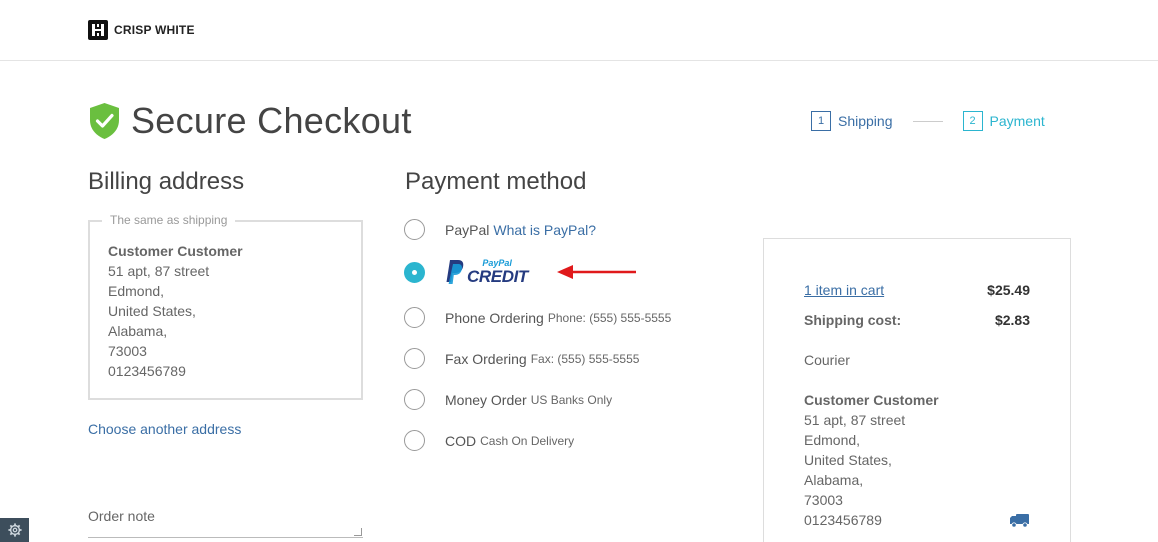 This screenshot has height=542, width=1158. I want to click on settings-button, so click(14, 530).